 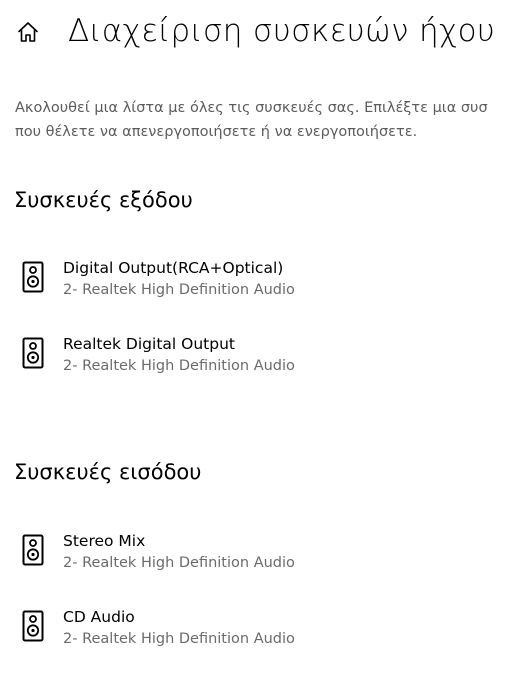 I want to click on device-name: Digital Output(RCA+Optical), so click(x=173, y=268).